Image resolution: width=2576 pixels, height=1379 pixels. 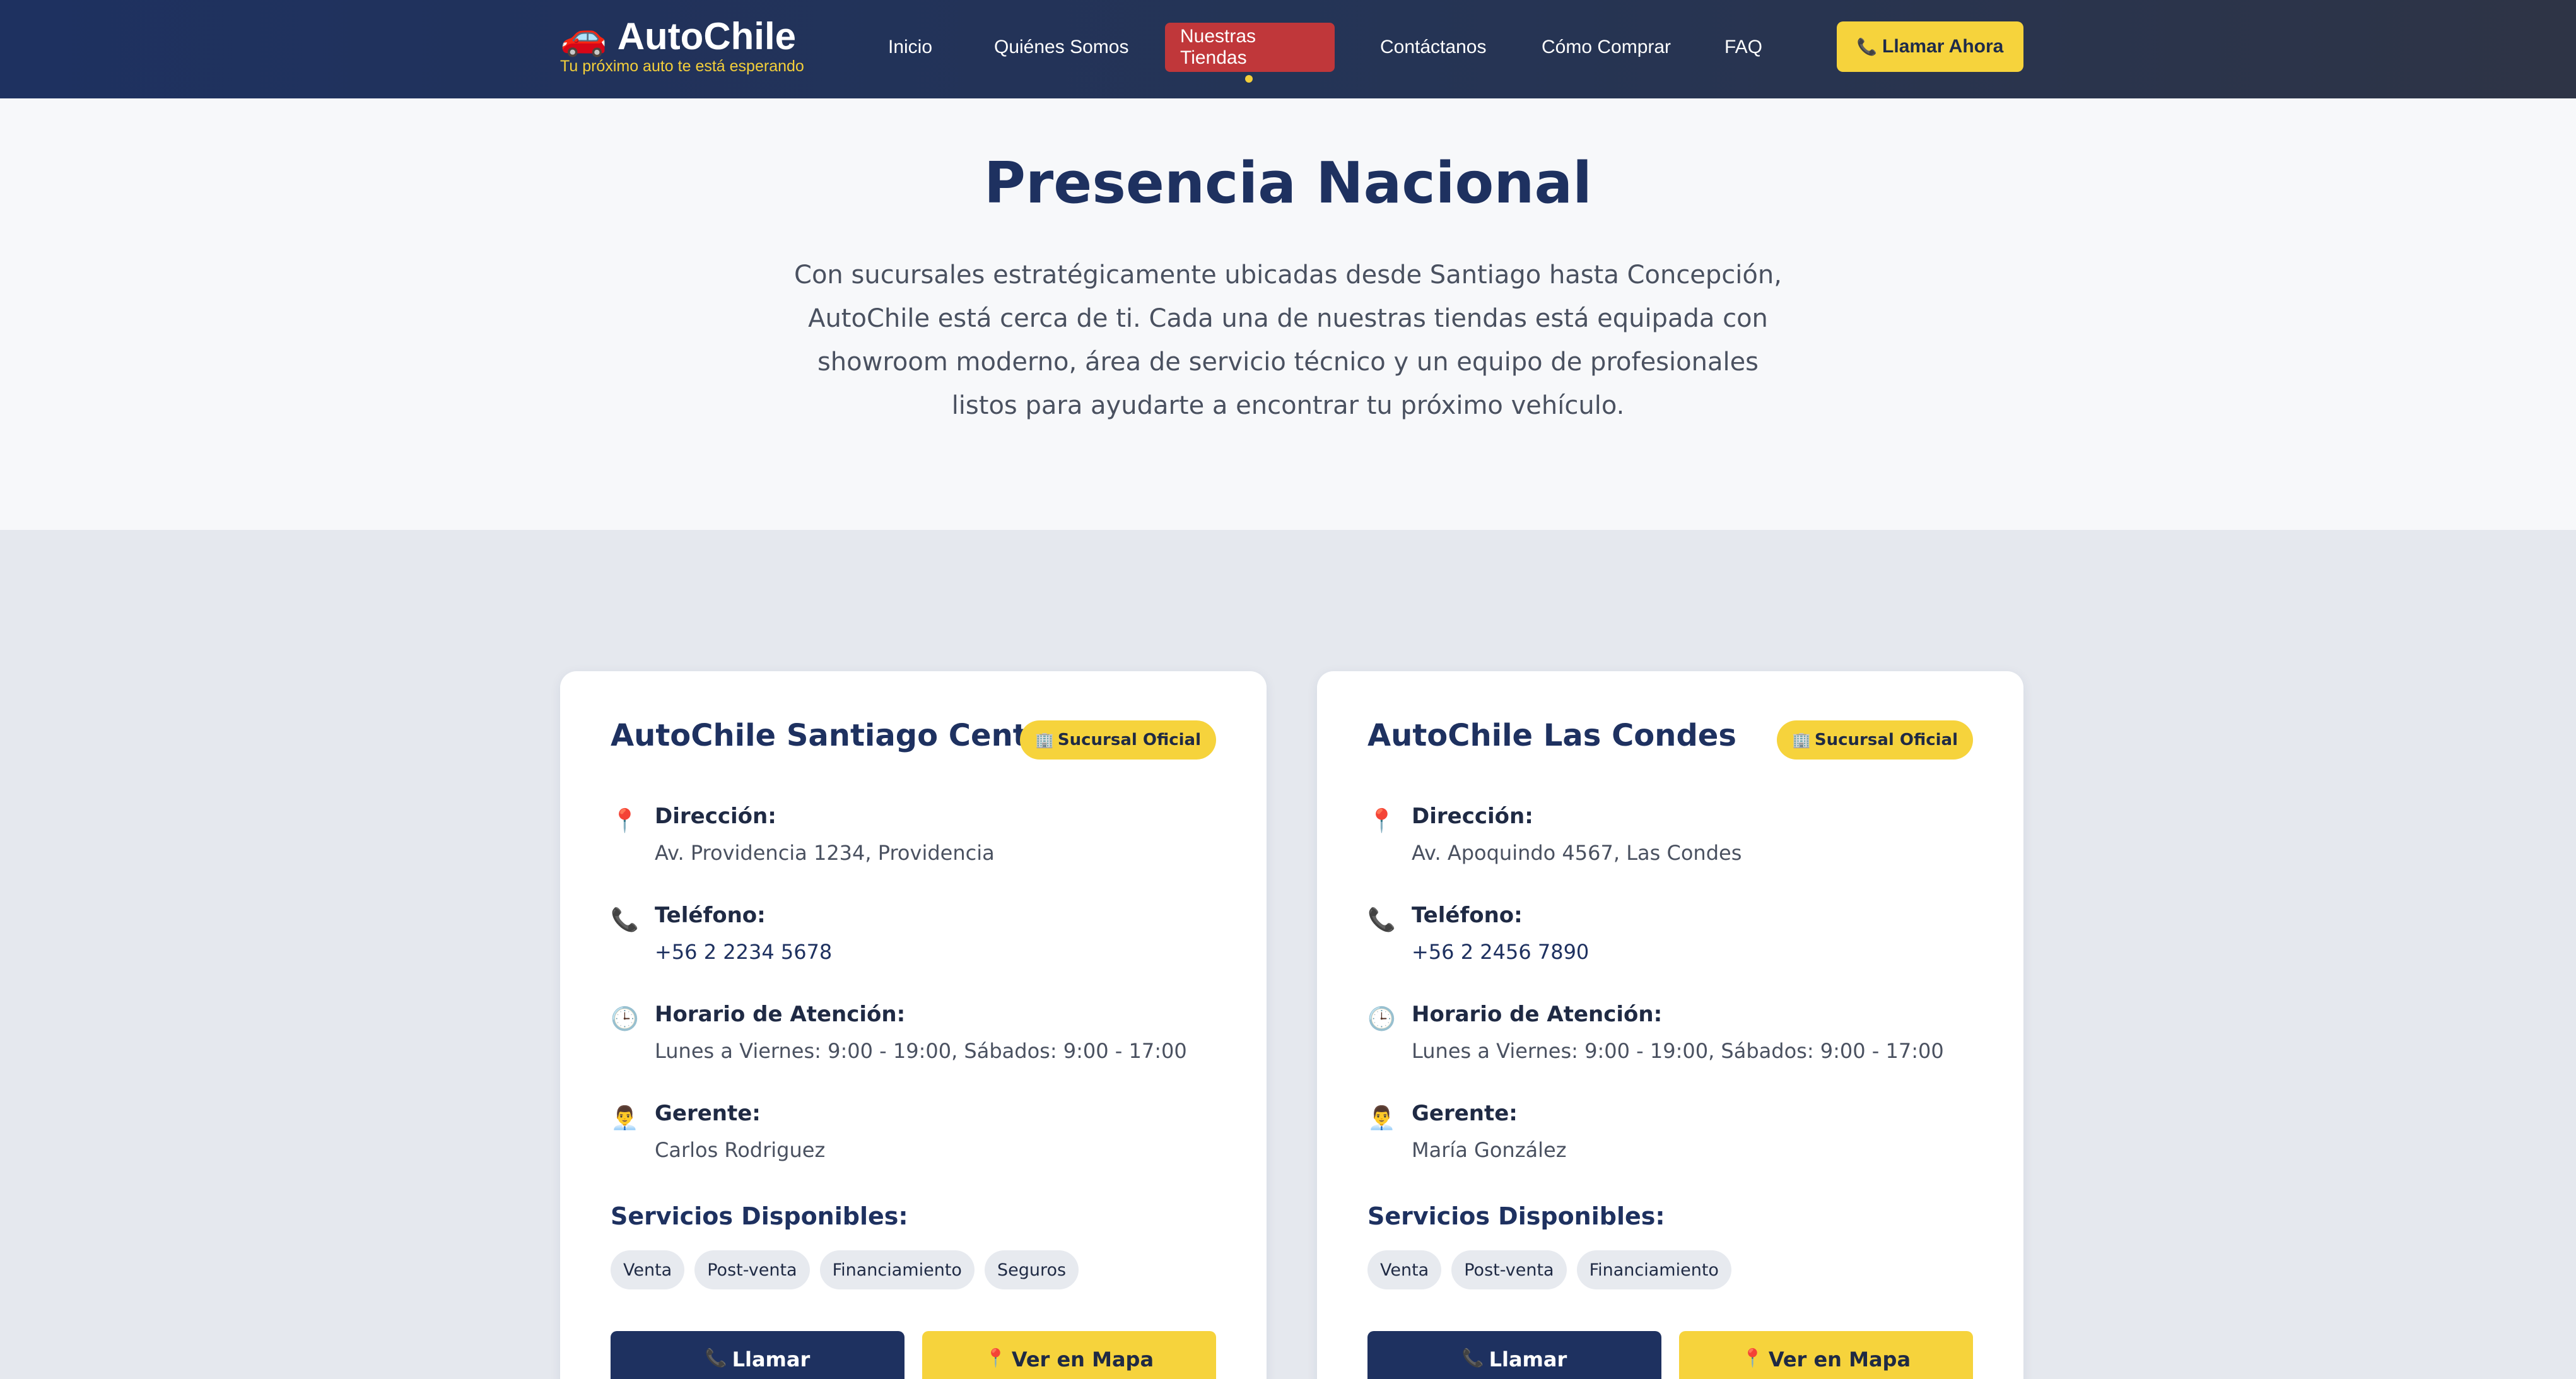 I want to click on store-name: AutoChile Las Condes, so click(x=1551, y=735).